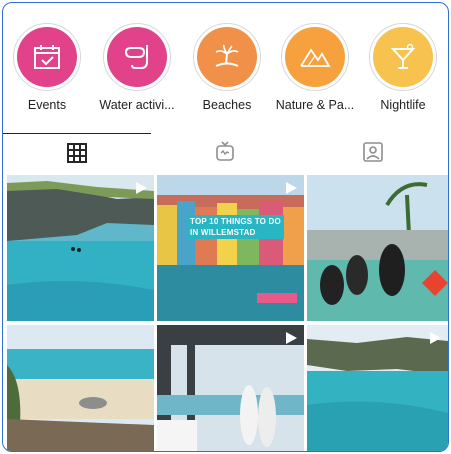 Image resolution: width=451 pixels, height=454 pixels. Describe the element at coordinates (403, 105) in the screenshot. I see `highlight-label: Nightlife` at that location.